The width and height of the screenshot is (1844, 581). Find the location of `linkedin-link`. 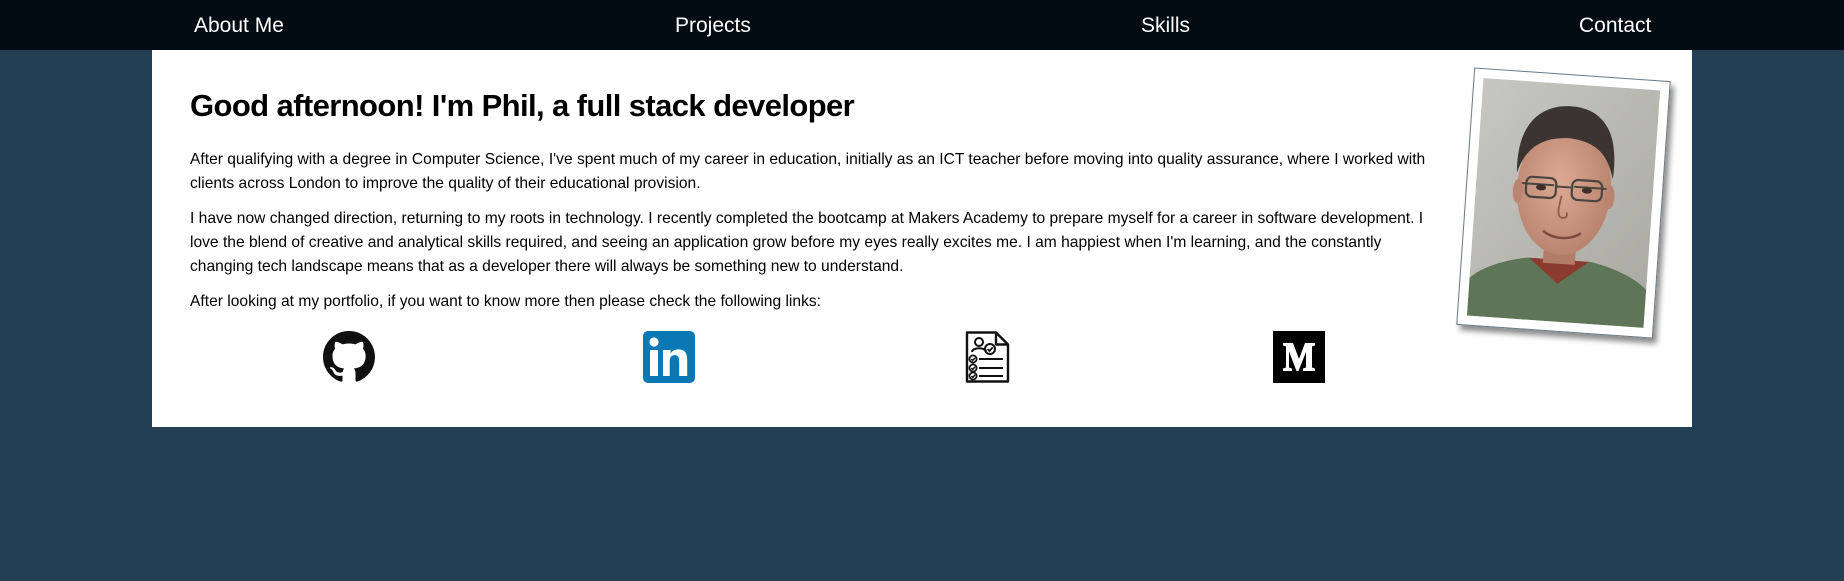

linkedin-link is located at coordinates (669, 357).